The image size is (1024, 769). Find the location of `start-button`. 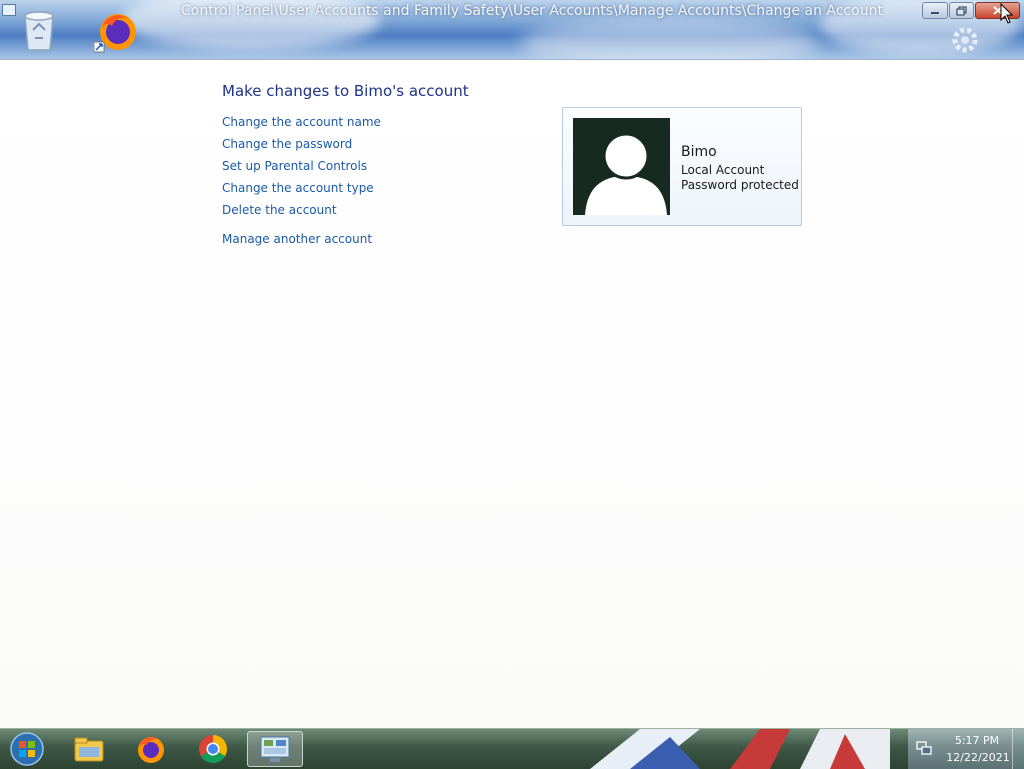

start-button is located at coordinates (27, 749).